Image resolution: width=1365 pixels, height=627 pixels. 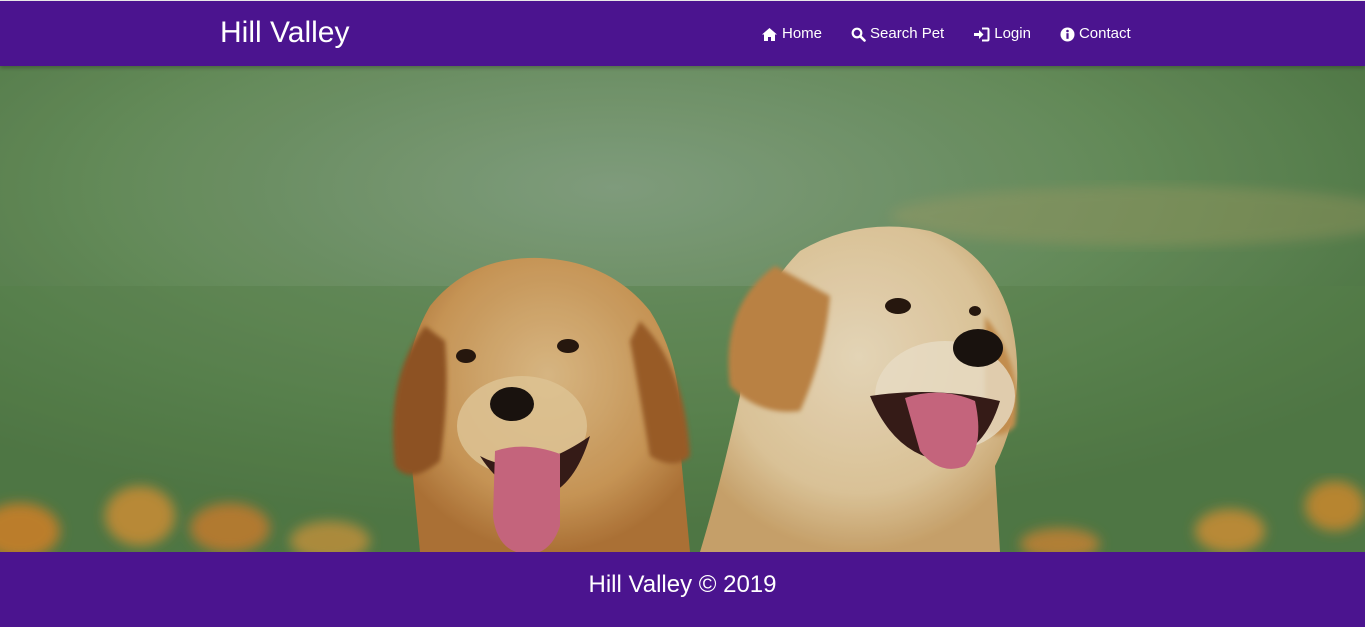 I want to click on footer: Hill Valley © 2019, so click(x=682, y=589).